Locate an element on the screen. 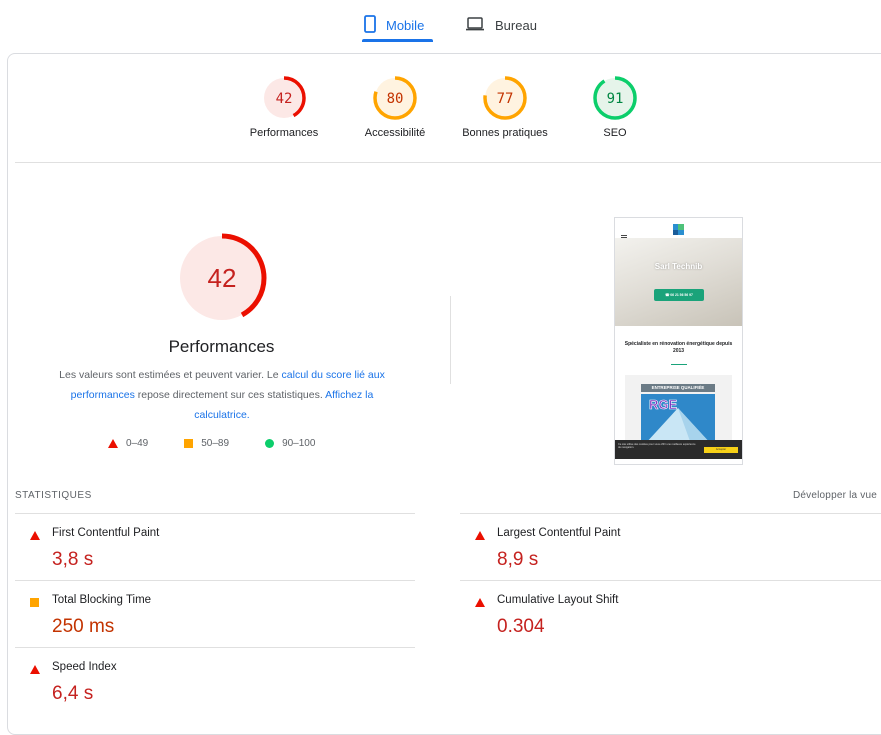  gauge-accessibilite: 80 Accessibilité is located at coordinates (395, 107).